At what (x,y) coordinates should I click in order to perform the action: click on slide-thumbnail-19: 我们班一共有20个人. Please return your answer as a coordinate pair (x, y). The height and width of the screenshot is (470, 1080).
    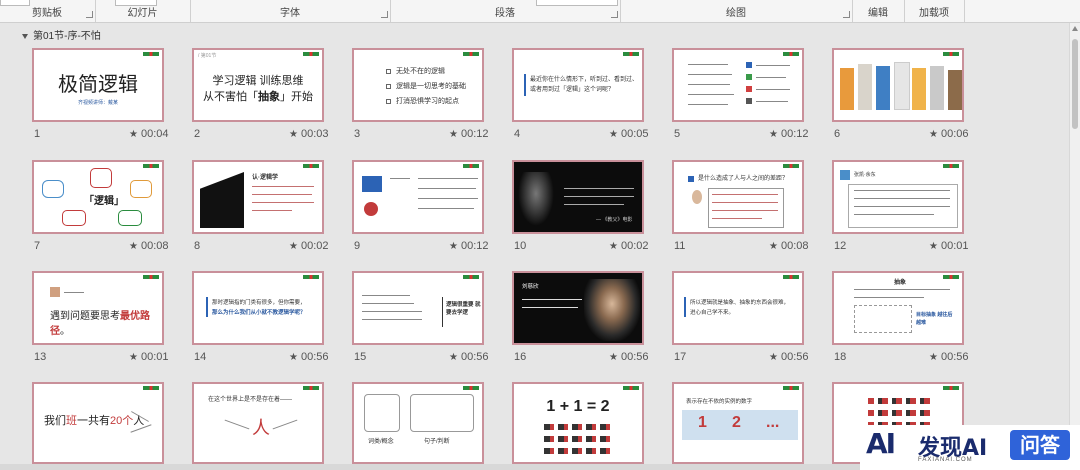
    Looking at the image, I should click on (98, 423).